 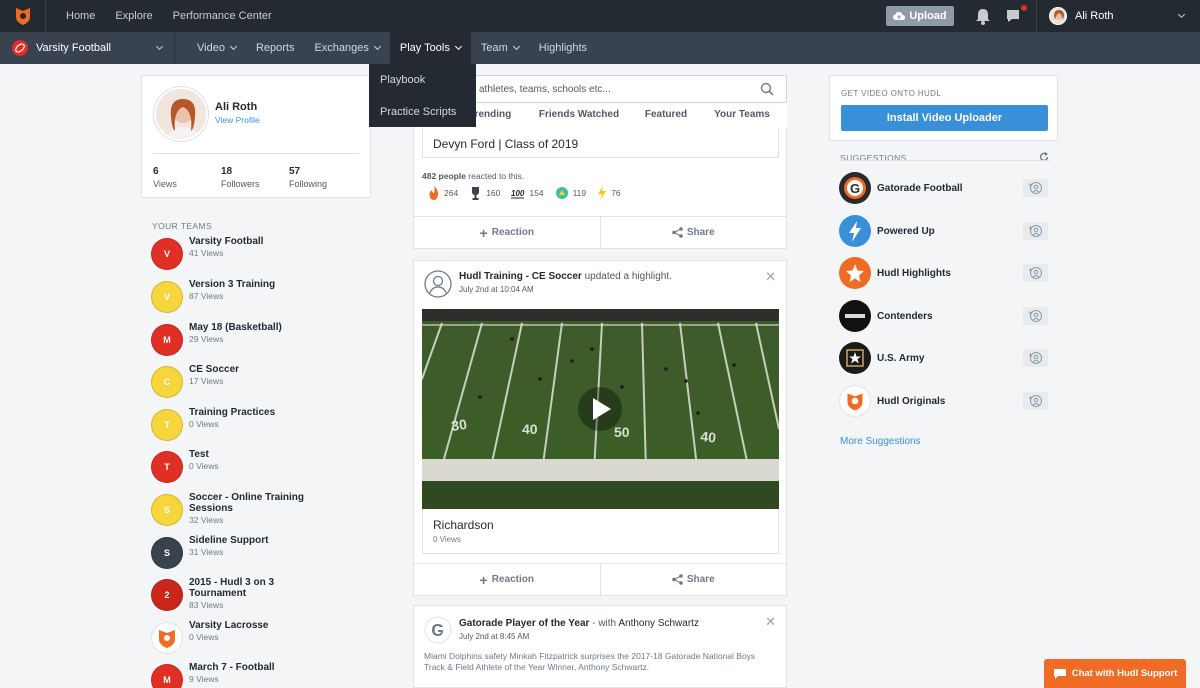 I want to click on uploader-label: GET VIDEO ONTO HUDL, so click(x=891, y=93).